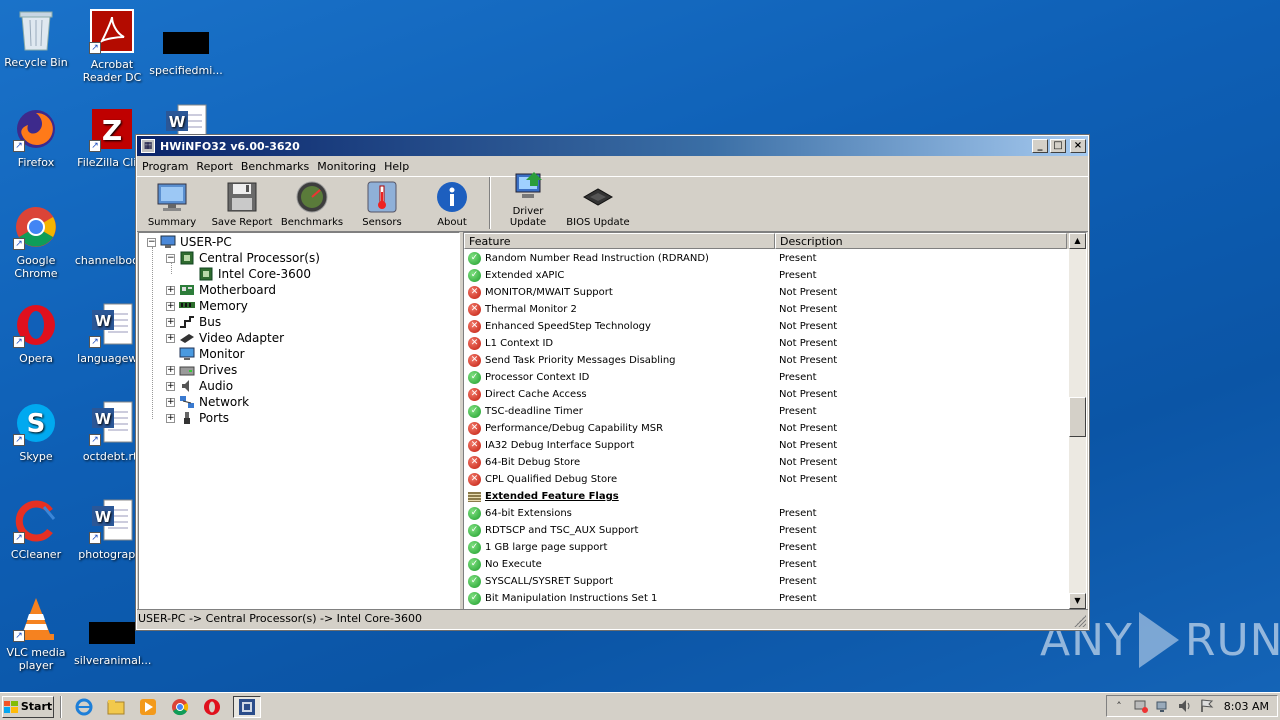 The image size is (1280, 720). Describe the element at coordinates (398, 166) in the screenshot. I see `menu-help: Help` at that location.